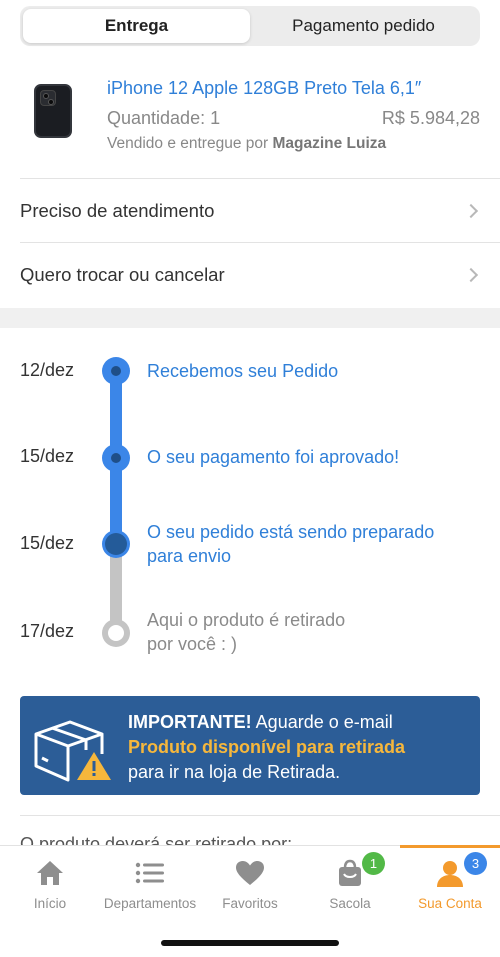  Describe the element at coordinates (250, 211) in the screenshot. I see `menu-item-atendimento: Preciso de atendimento` at that location.